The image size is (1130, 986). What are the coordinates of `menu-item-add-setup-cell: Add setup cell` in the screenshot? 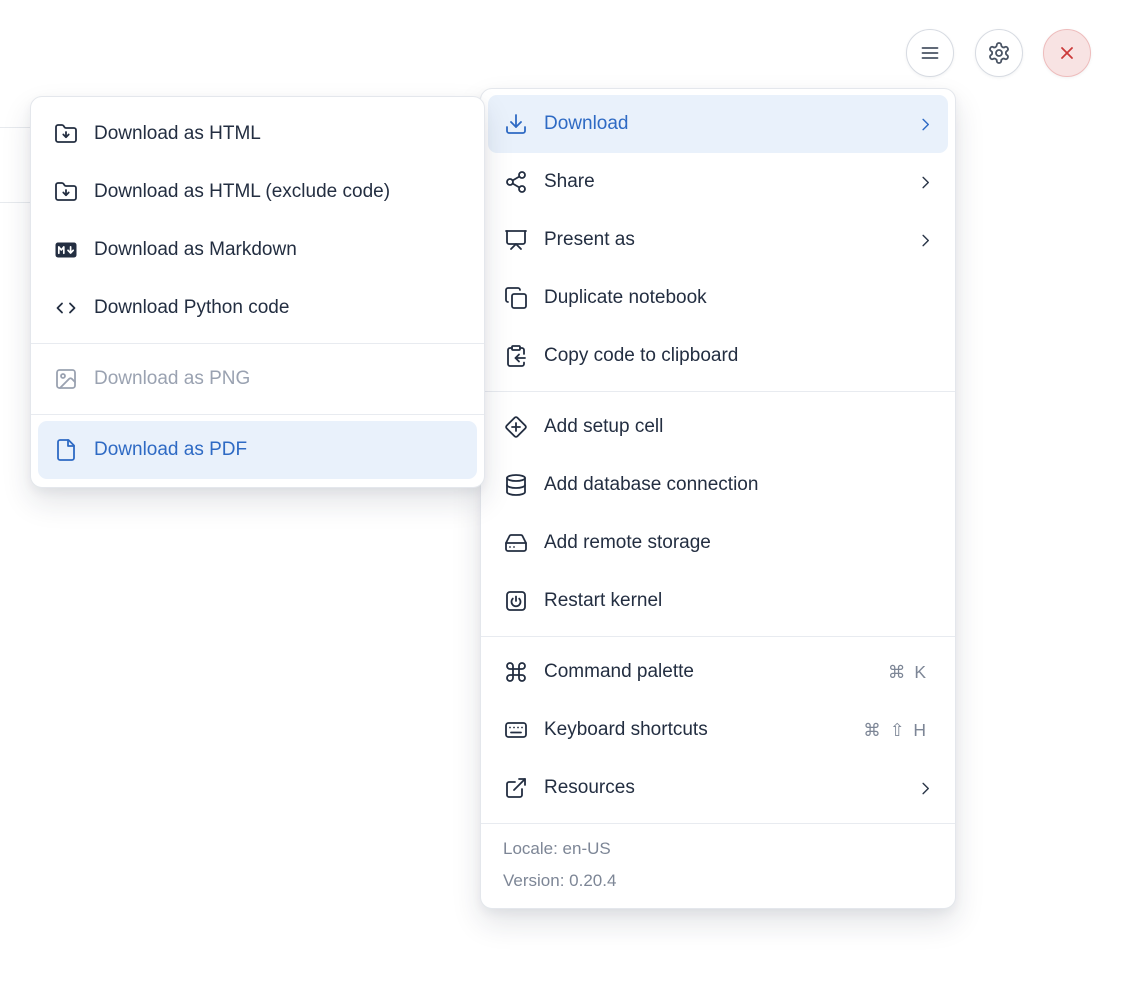 It's located at (718, 427).